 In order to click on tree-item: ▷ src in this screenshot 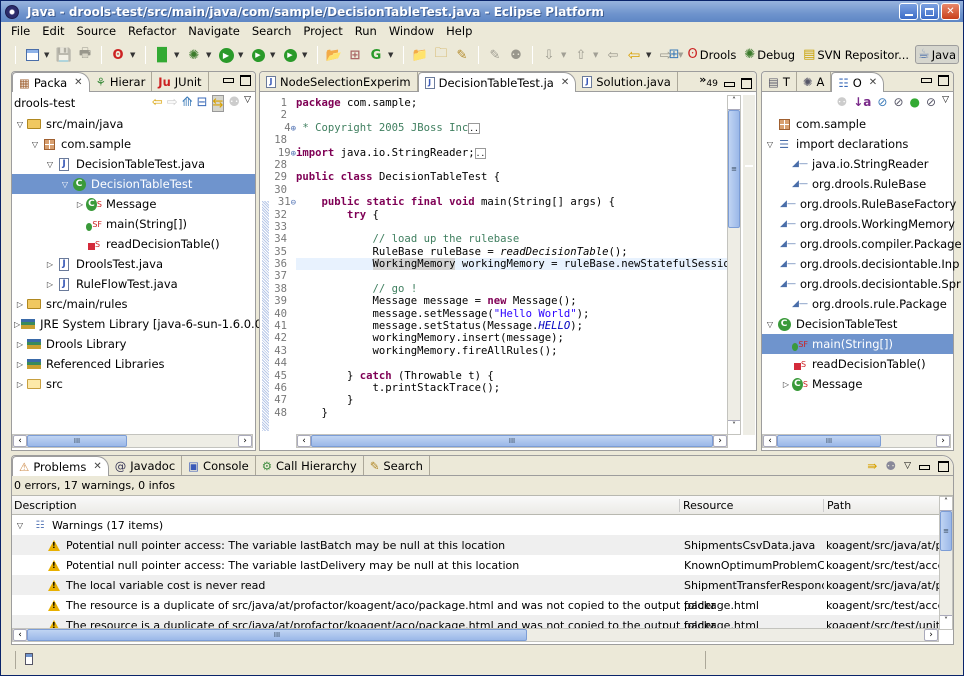, I will do `click(133, 384)`.